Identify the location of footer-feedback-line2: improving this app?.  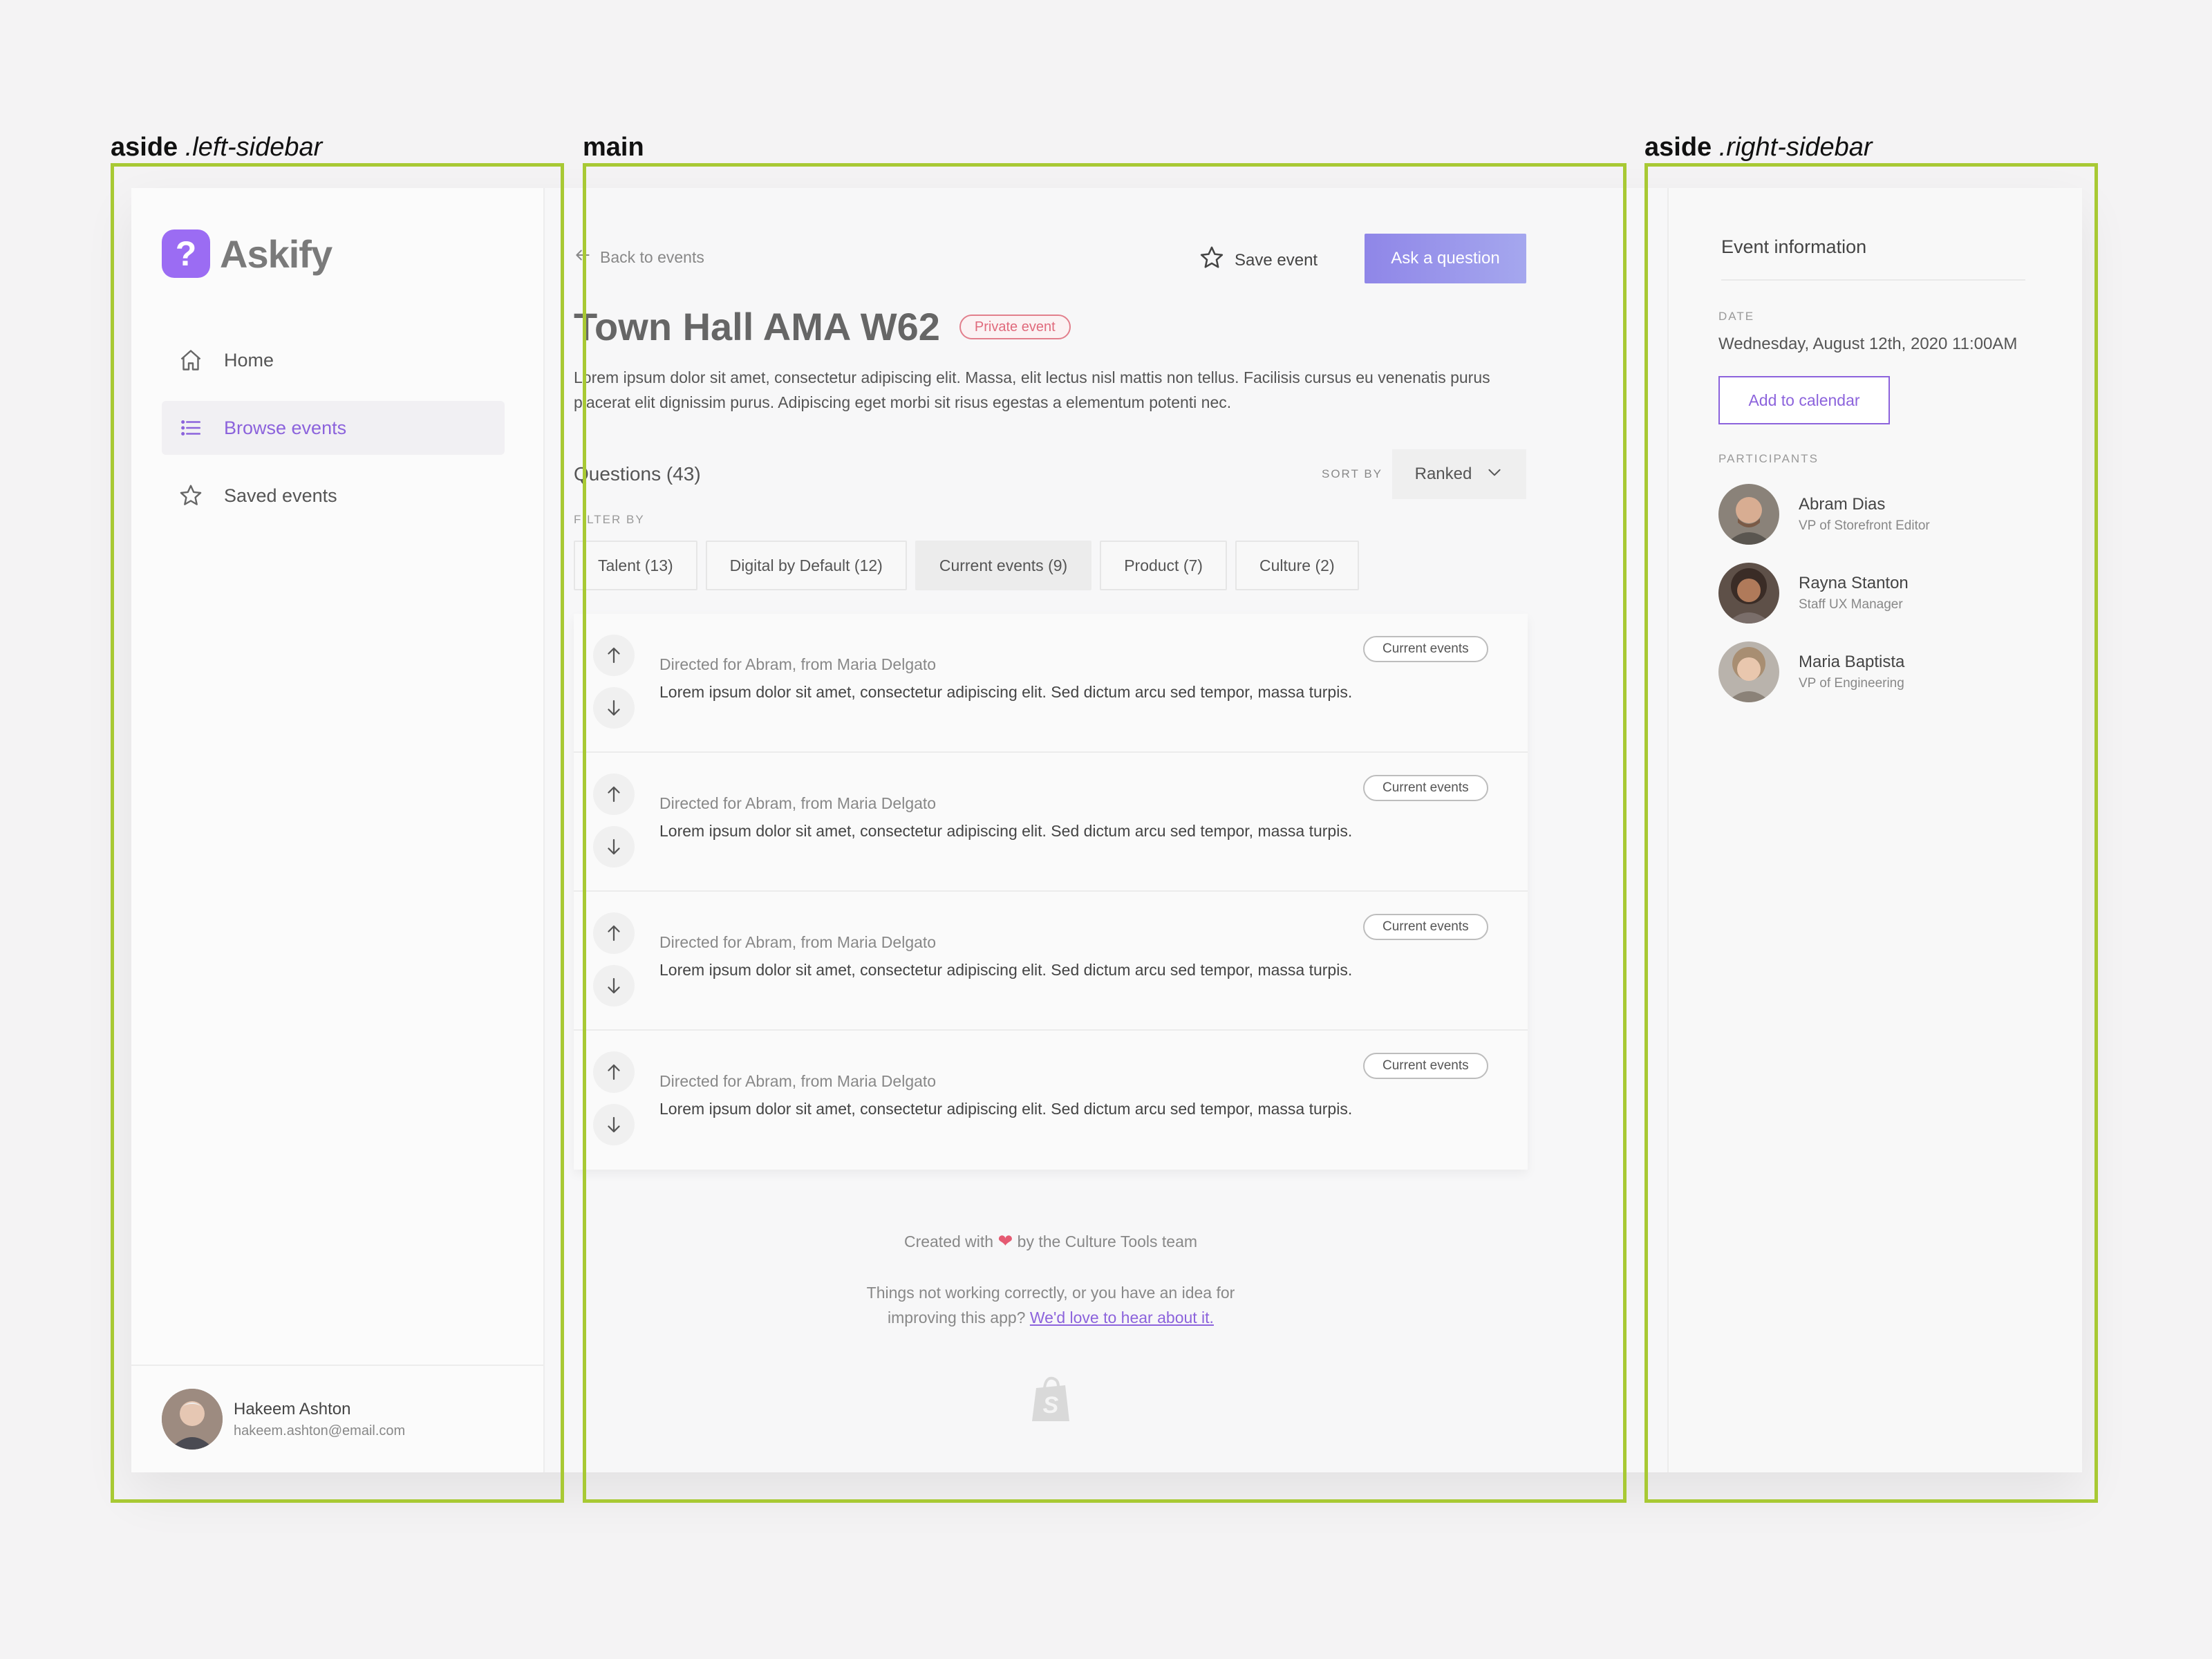
(957, 1318).